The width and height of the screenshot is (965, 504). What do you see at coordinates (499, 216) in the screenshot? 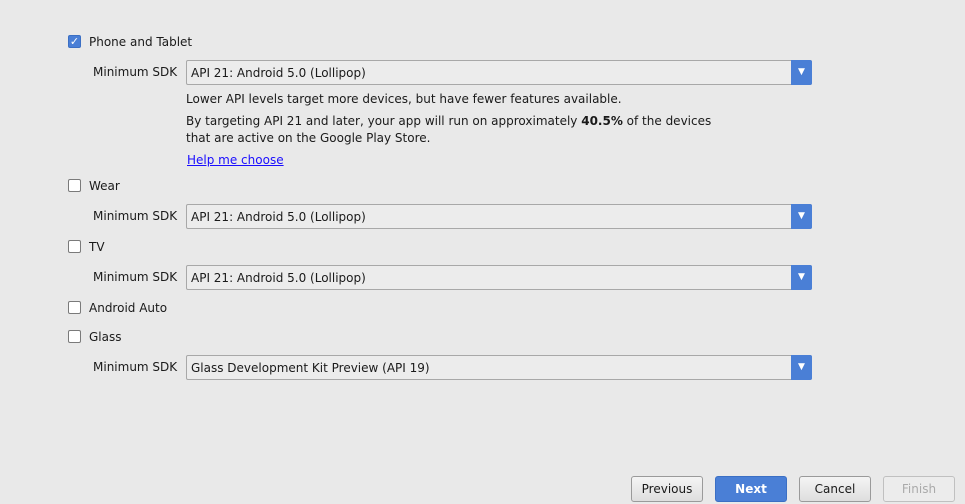
I see `wear-min-sdk-dropdown: API 21: Android 5.0 (Lollipop) ▼` at bounding box center [499, 216].